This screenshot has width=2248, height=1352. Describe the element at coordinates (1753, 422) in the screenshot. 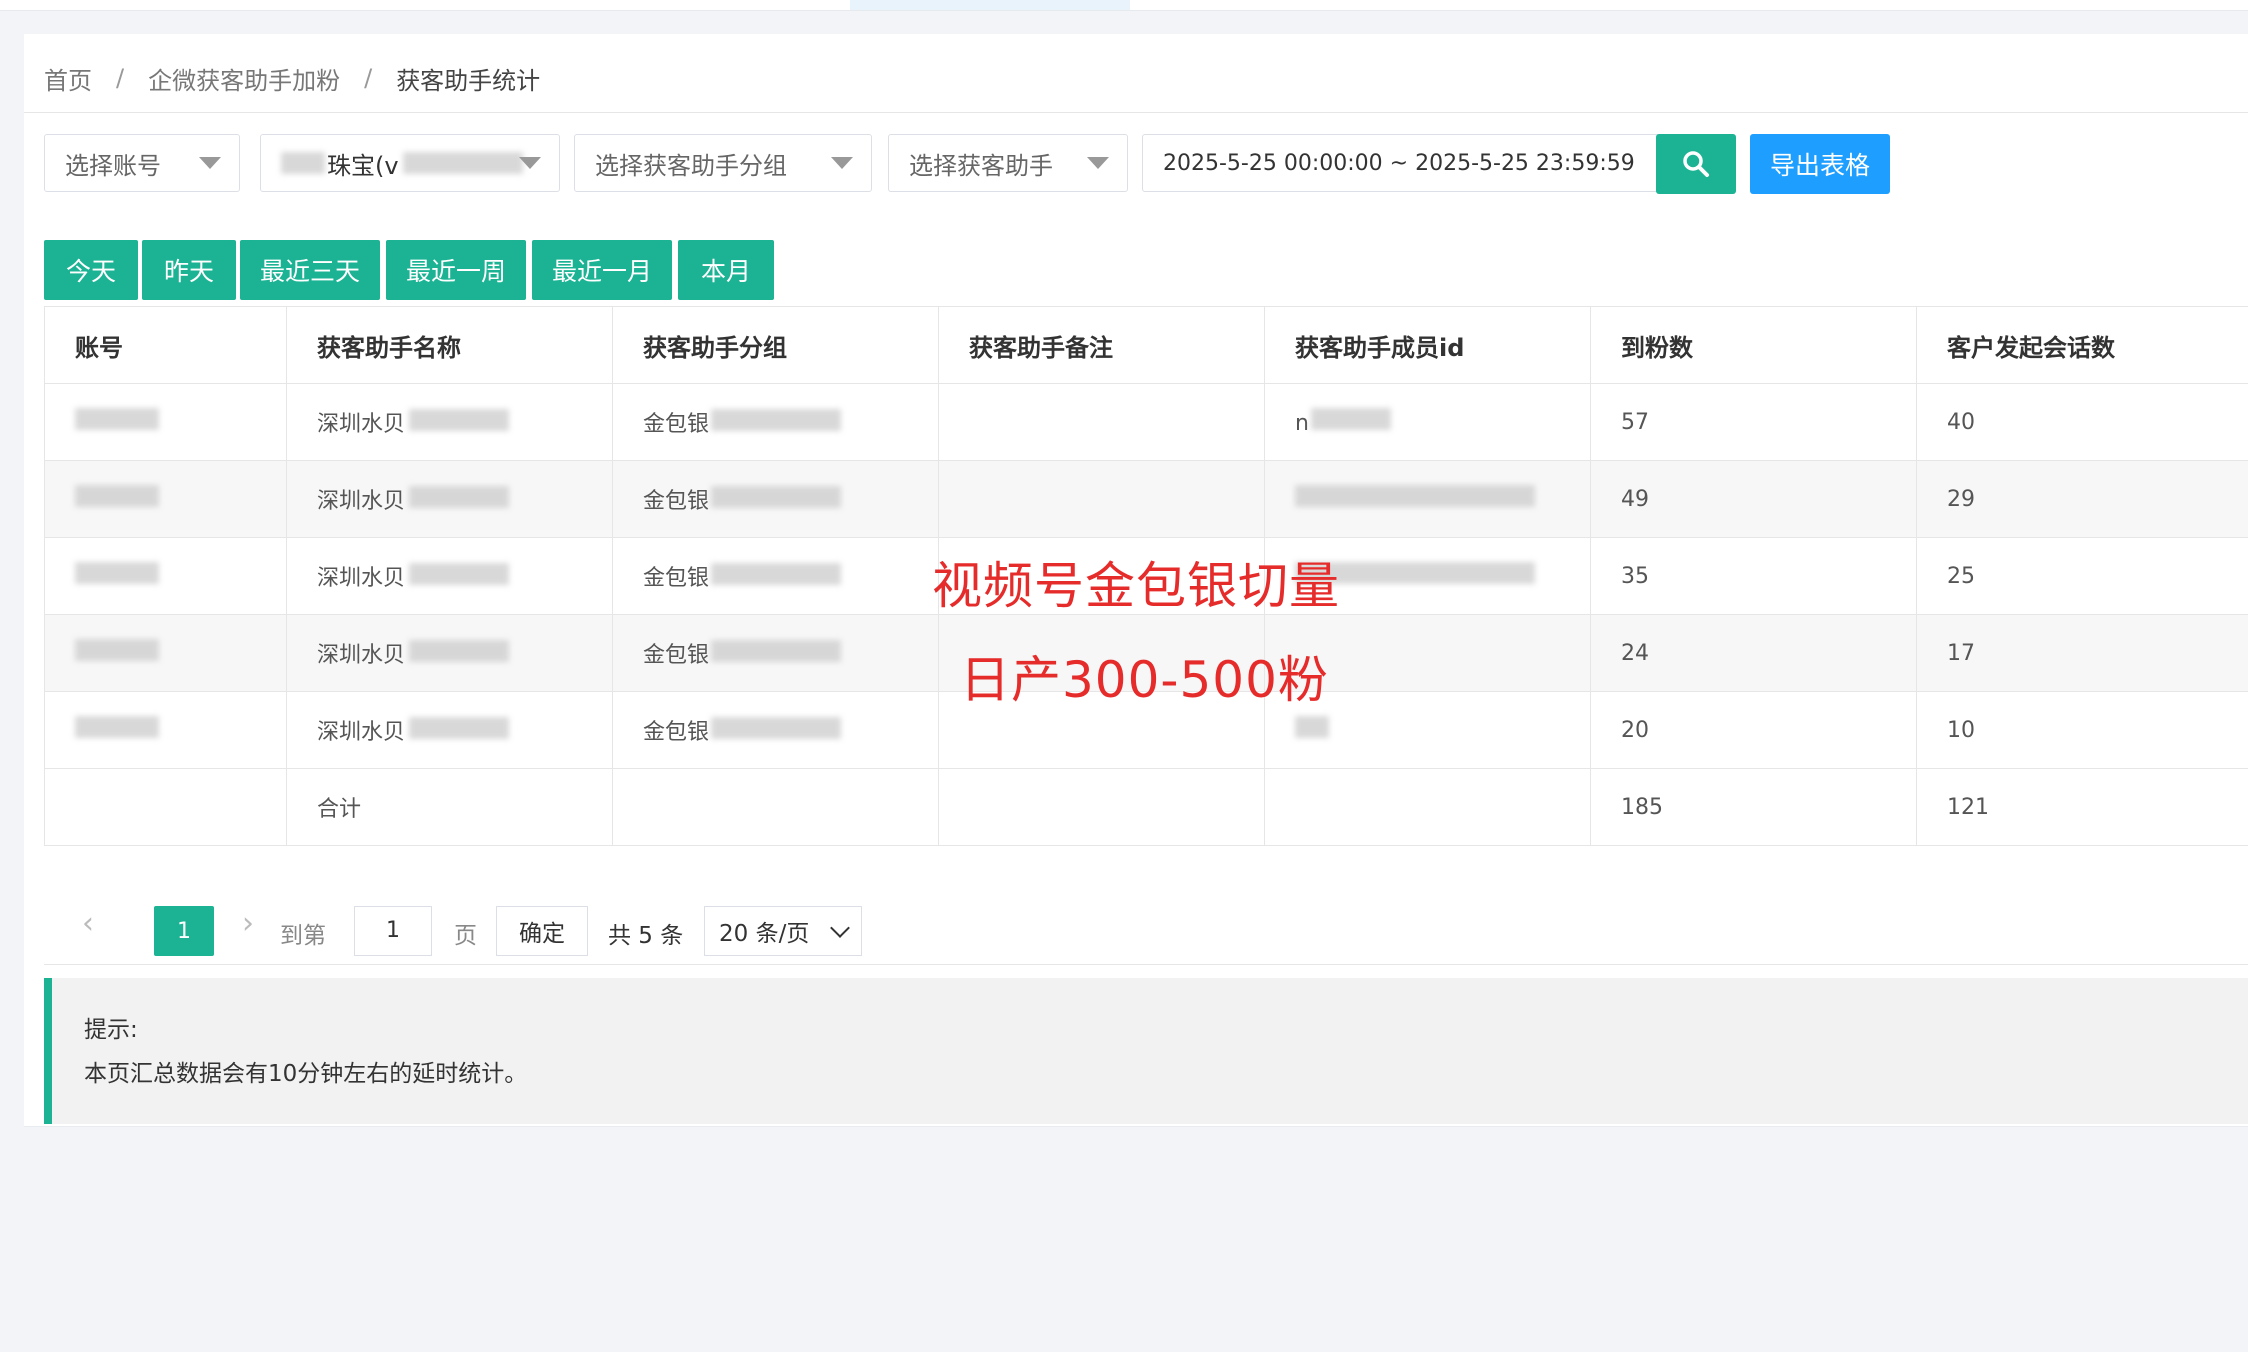

I see `cell-fans: 57` at that location.